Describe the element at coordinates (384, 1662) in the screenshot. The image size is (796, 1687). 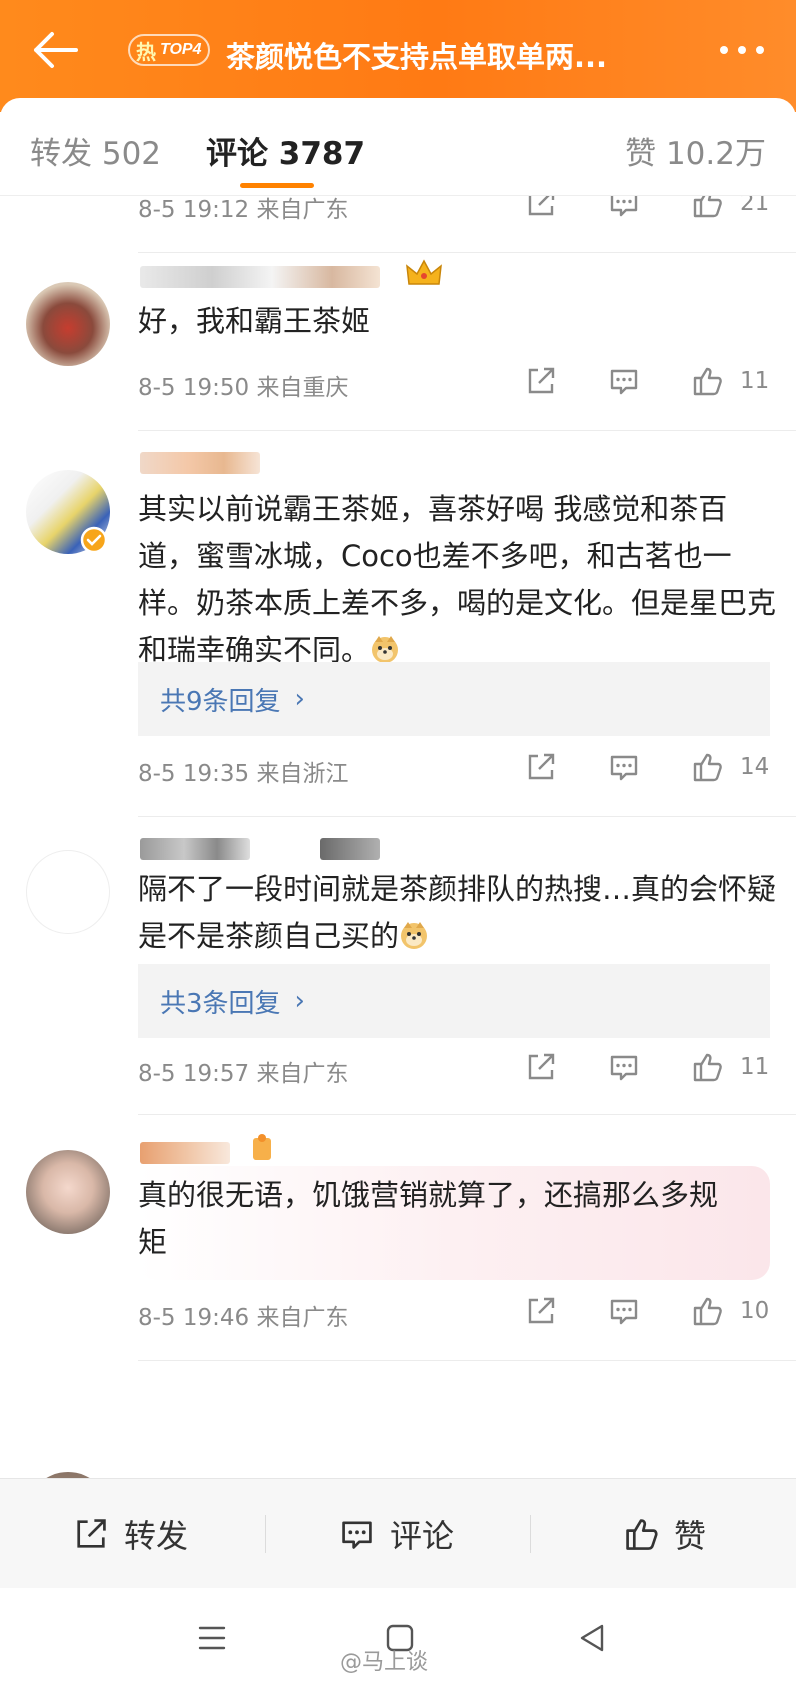
I see `watermark: @马上谈` at that location.